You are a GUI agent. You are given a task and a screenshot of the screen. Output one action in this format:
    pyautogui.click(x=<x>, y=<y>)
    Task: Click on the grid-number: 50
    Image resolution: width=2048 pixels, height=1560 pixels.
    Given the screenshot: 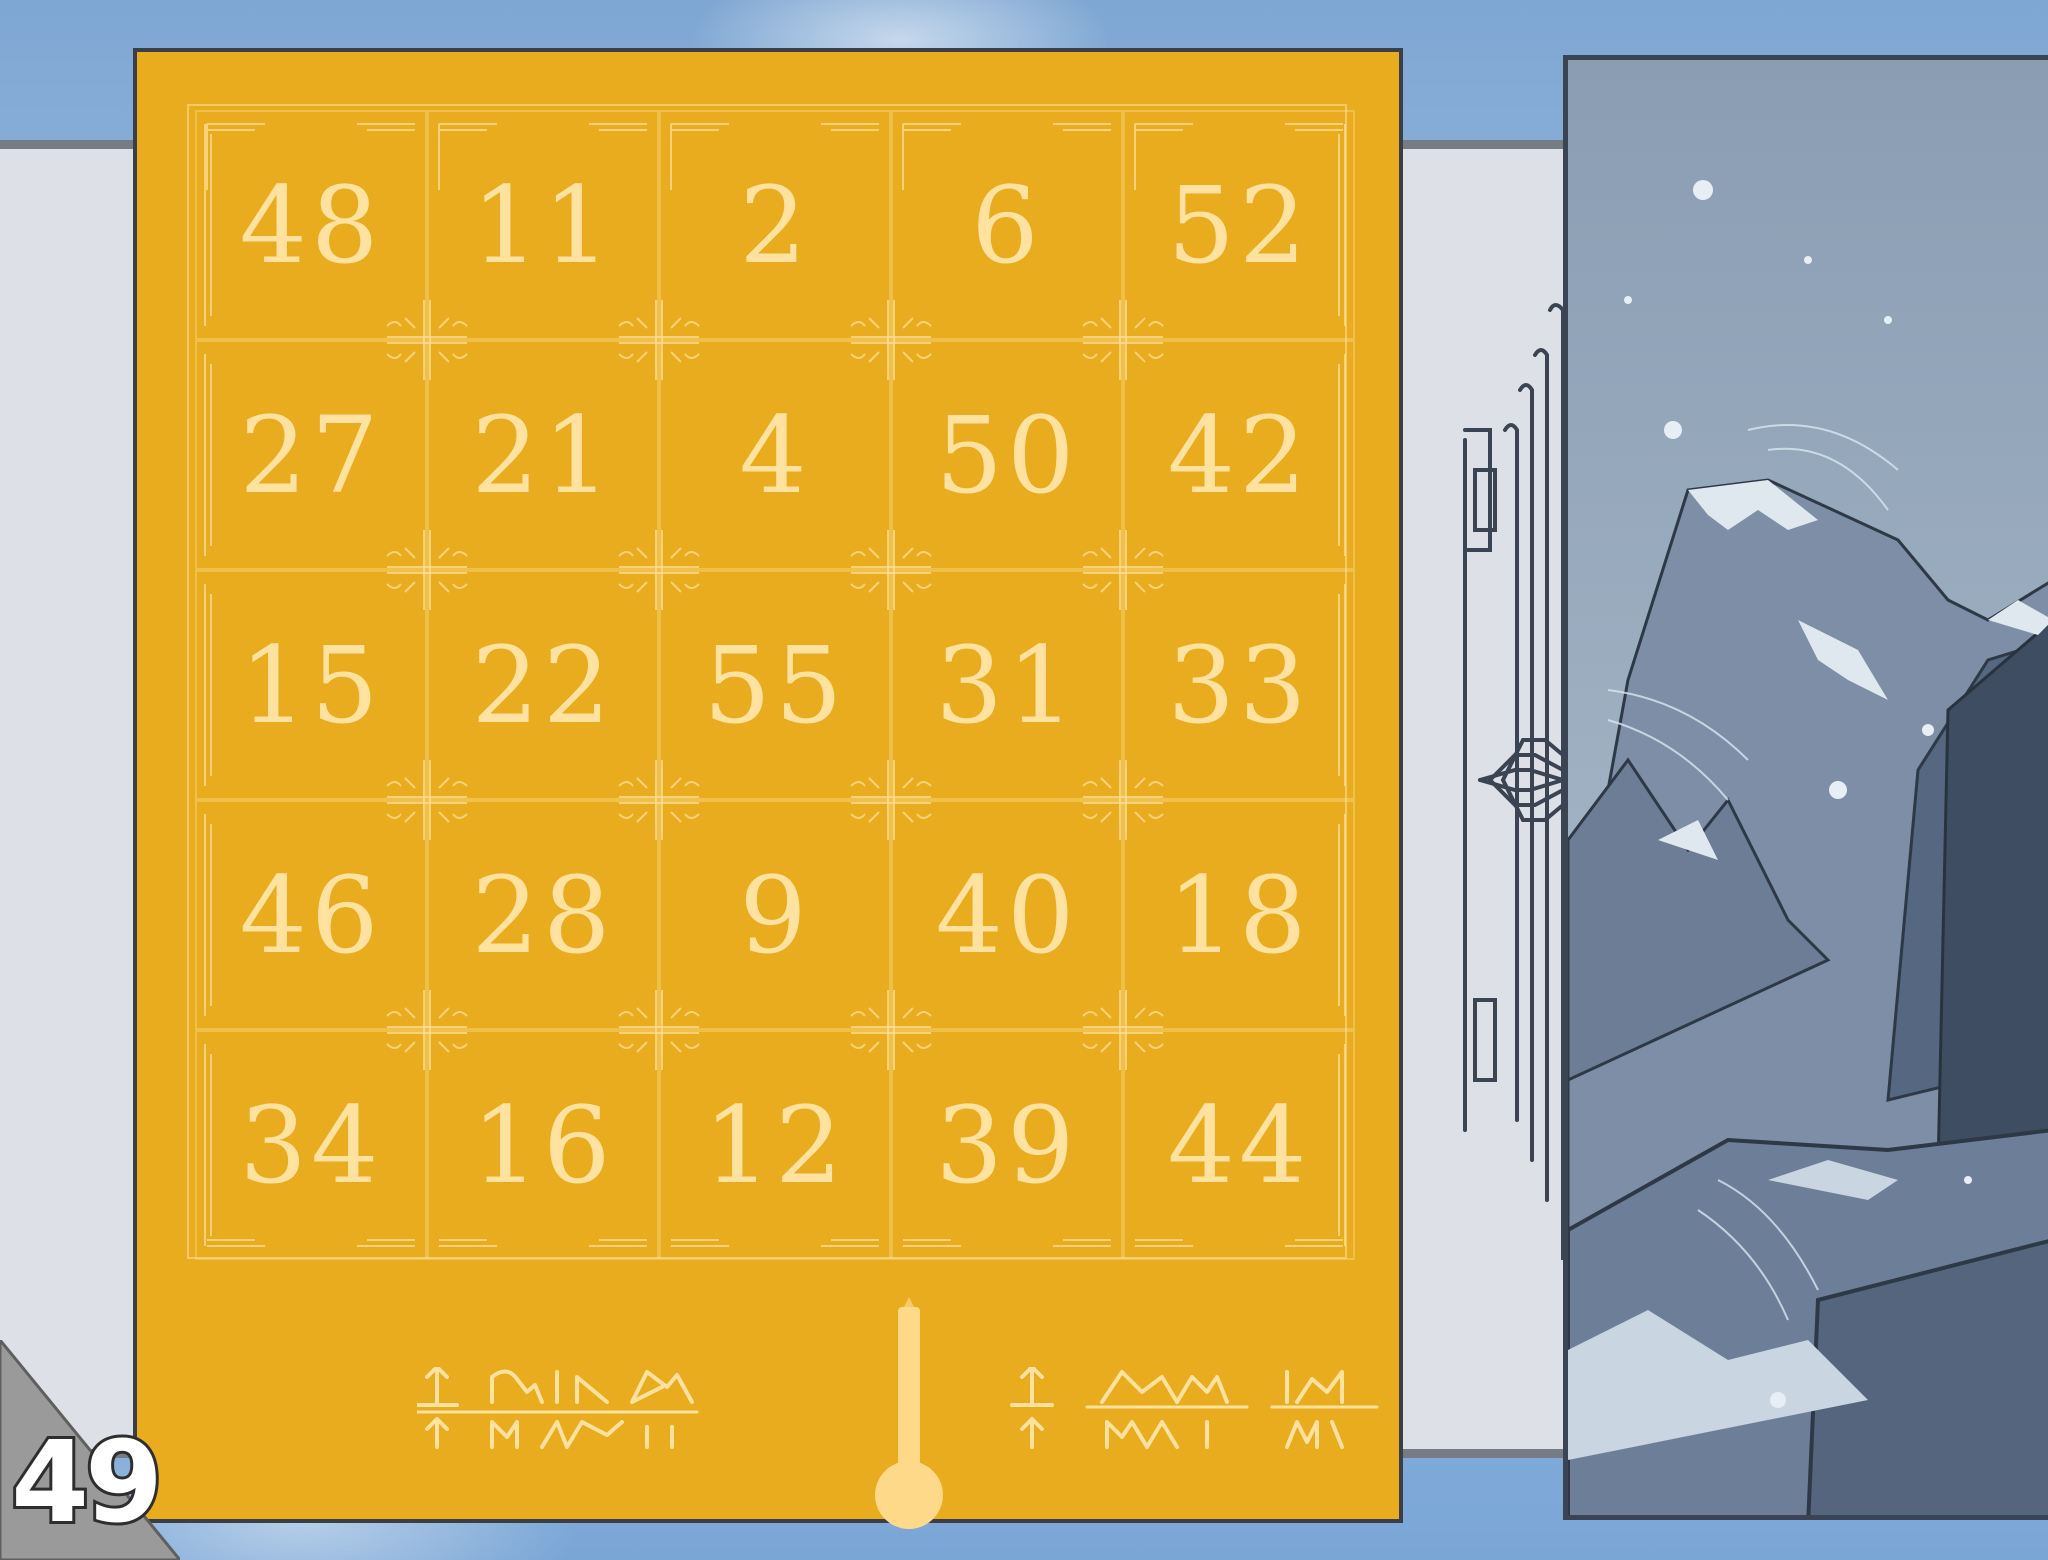 What is the action you would take?
    pyautogui.click(x=1007, y=455)
    